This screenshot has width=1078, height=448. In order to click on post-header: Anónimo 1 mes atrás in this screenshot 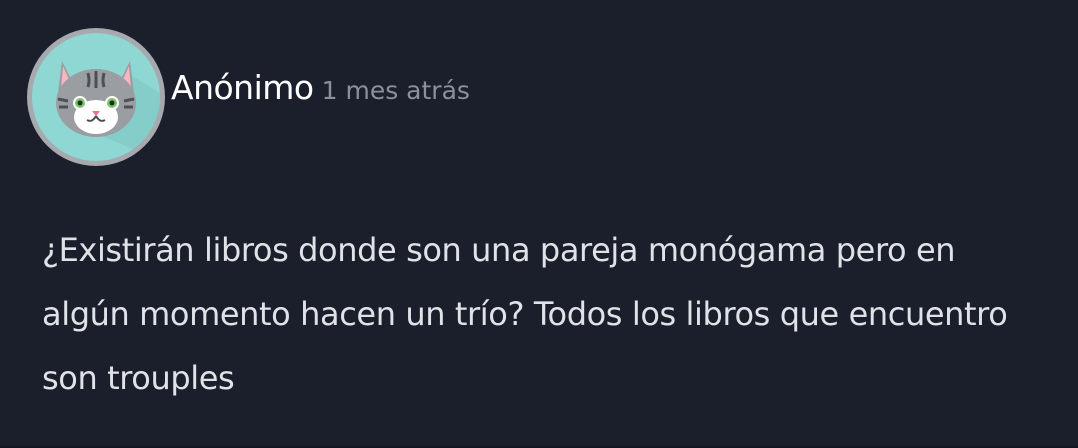, I will do `click(320, 87)`.